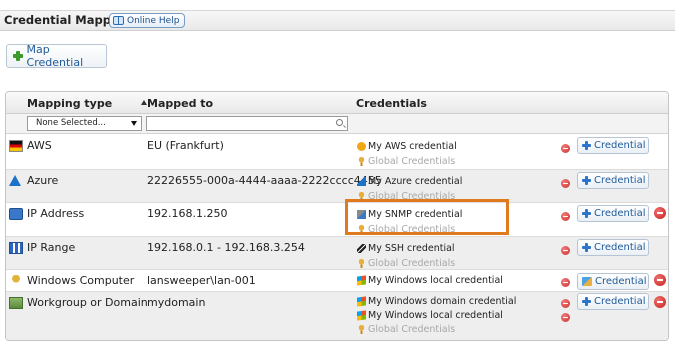  Describe the element at coordinates (185, 145) in the screenshot. I see `mapped-to-cell: EU (Frankfurt)` at that location.